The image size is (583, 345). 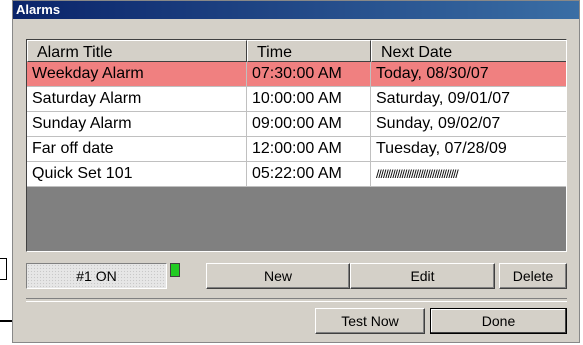 I want to click on cell-next-date: Sunday, 09/02/07, so click(x=438, y=123).